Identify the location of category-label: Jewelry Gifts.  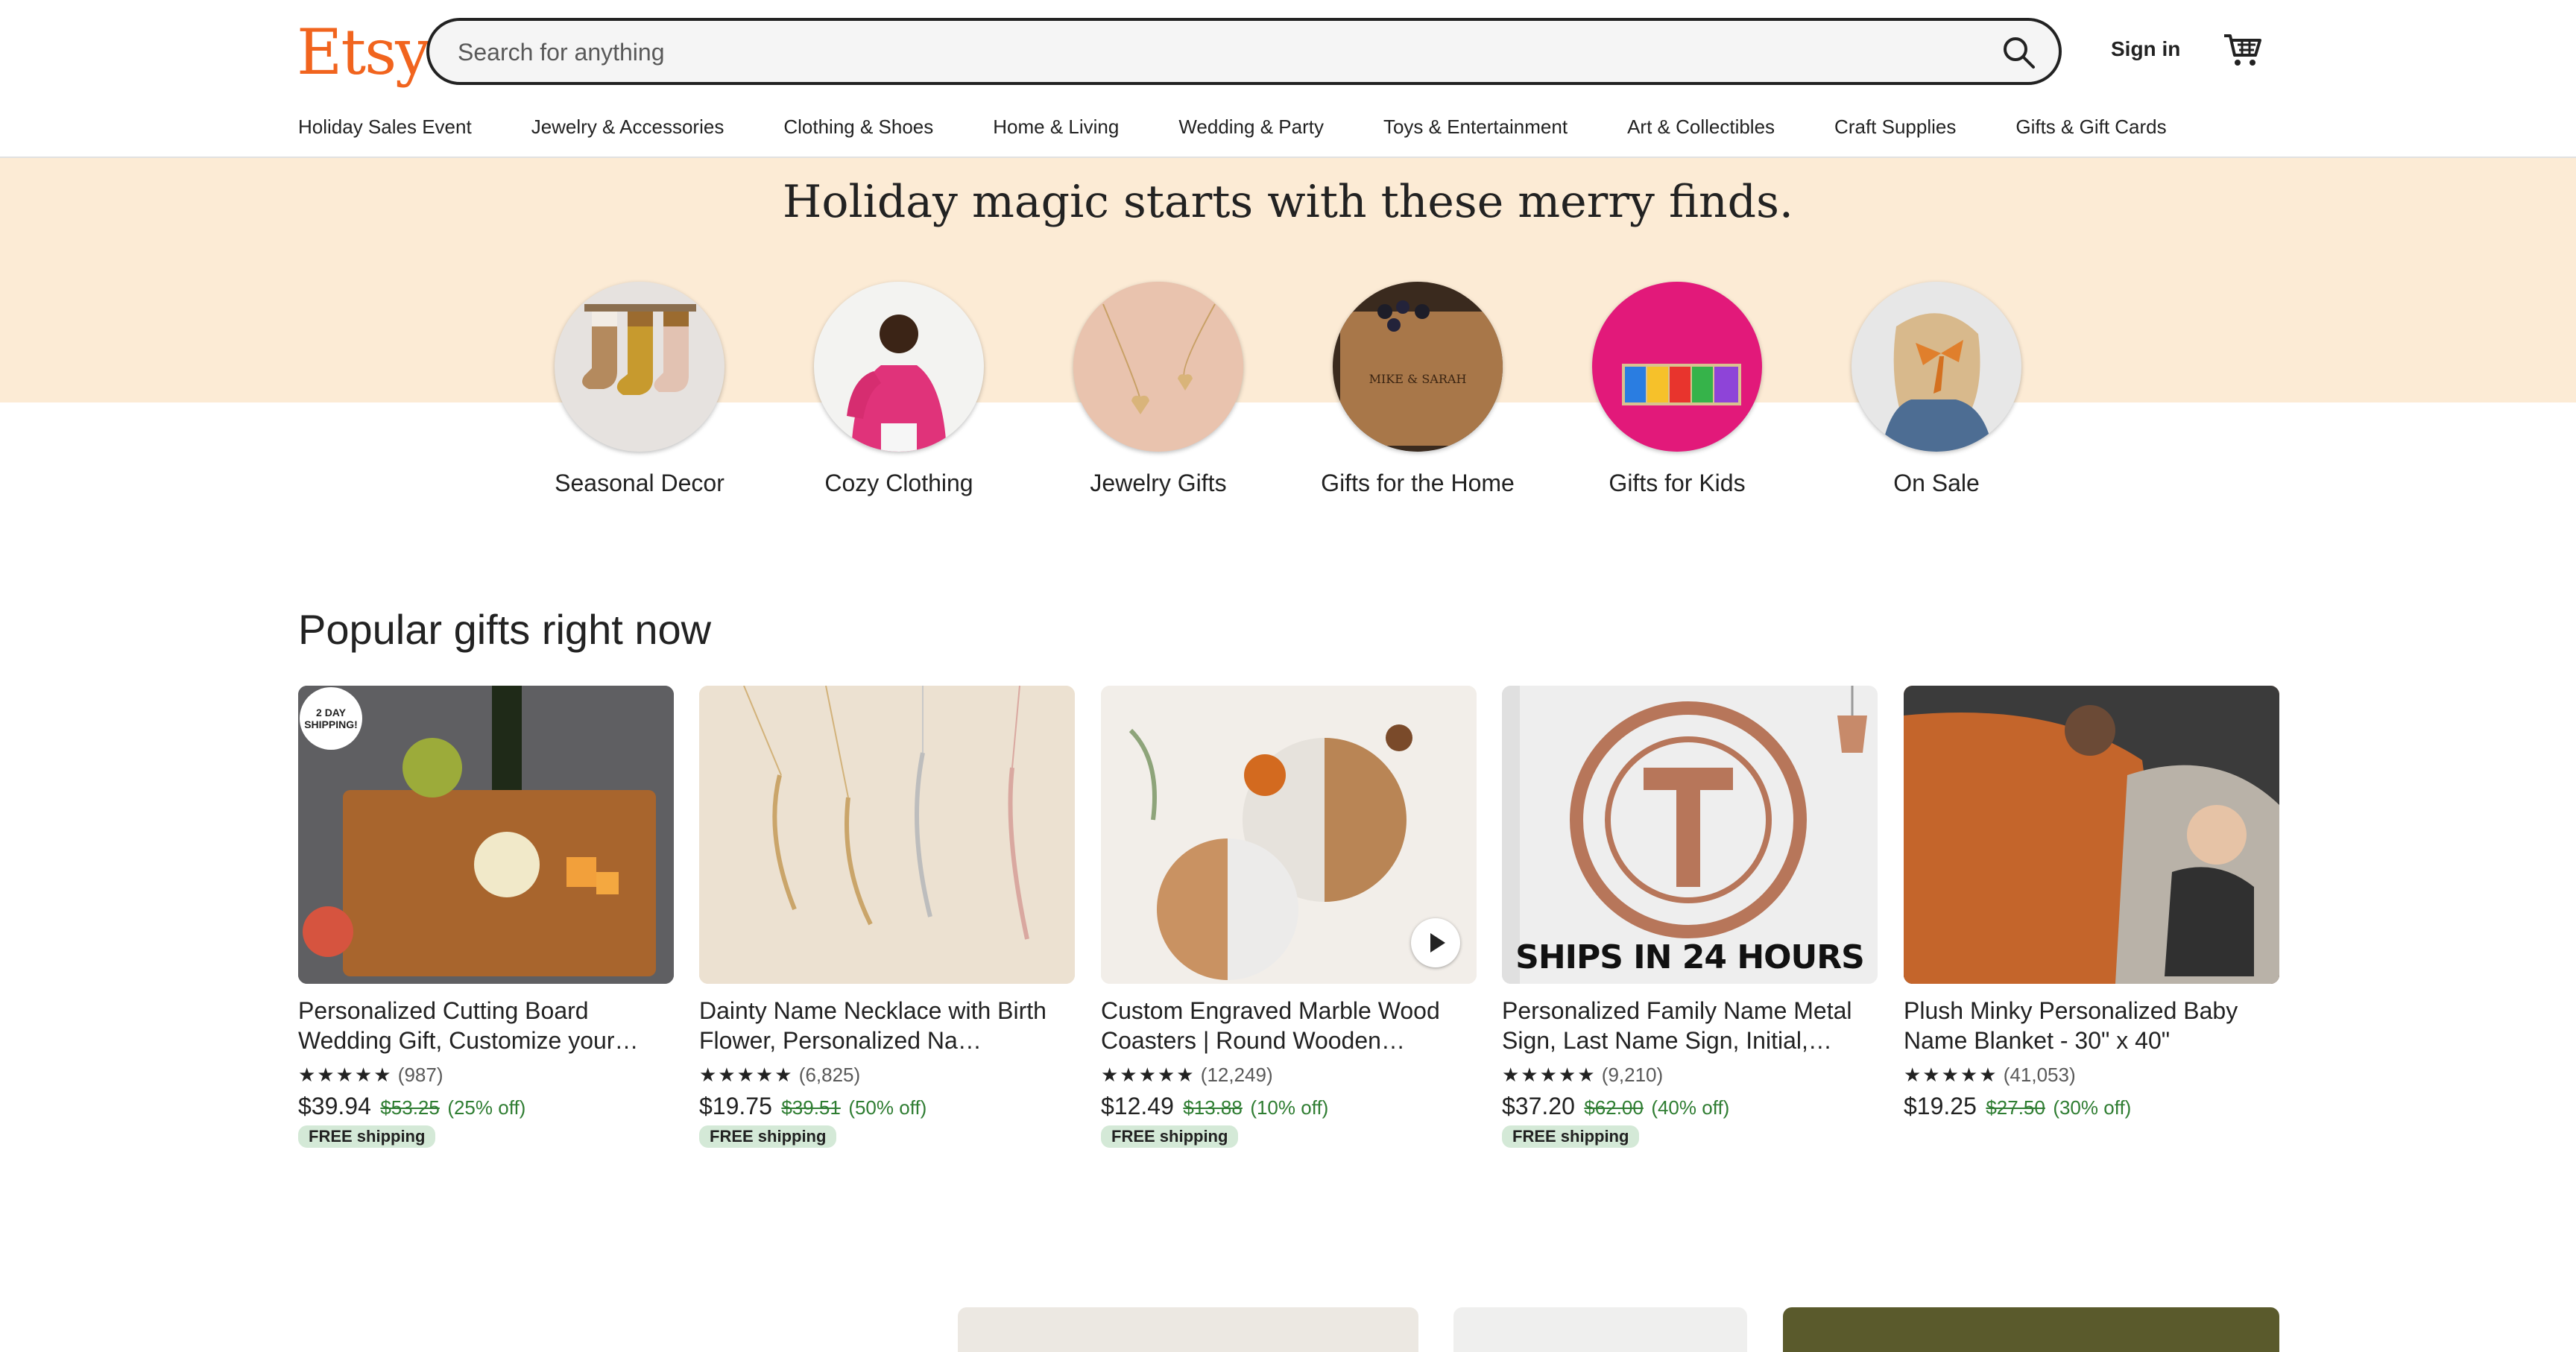
(1158, 483).